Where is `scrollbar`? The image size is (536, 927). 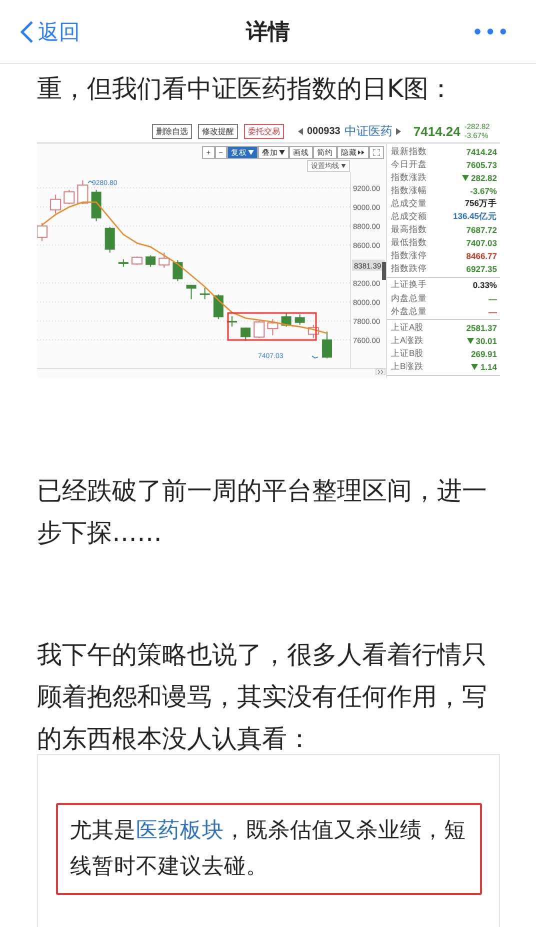 scrollbar is located at coordinates (384, 271).